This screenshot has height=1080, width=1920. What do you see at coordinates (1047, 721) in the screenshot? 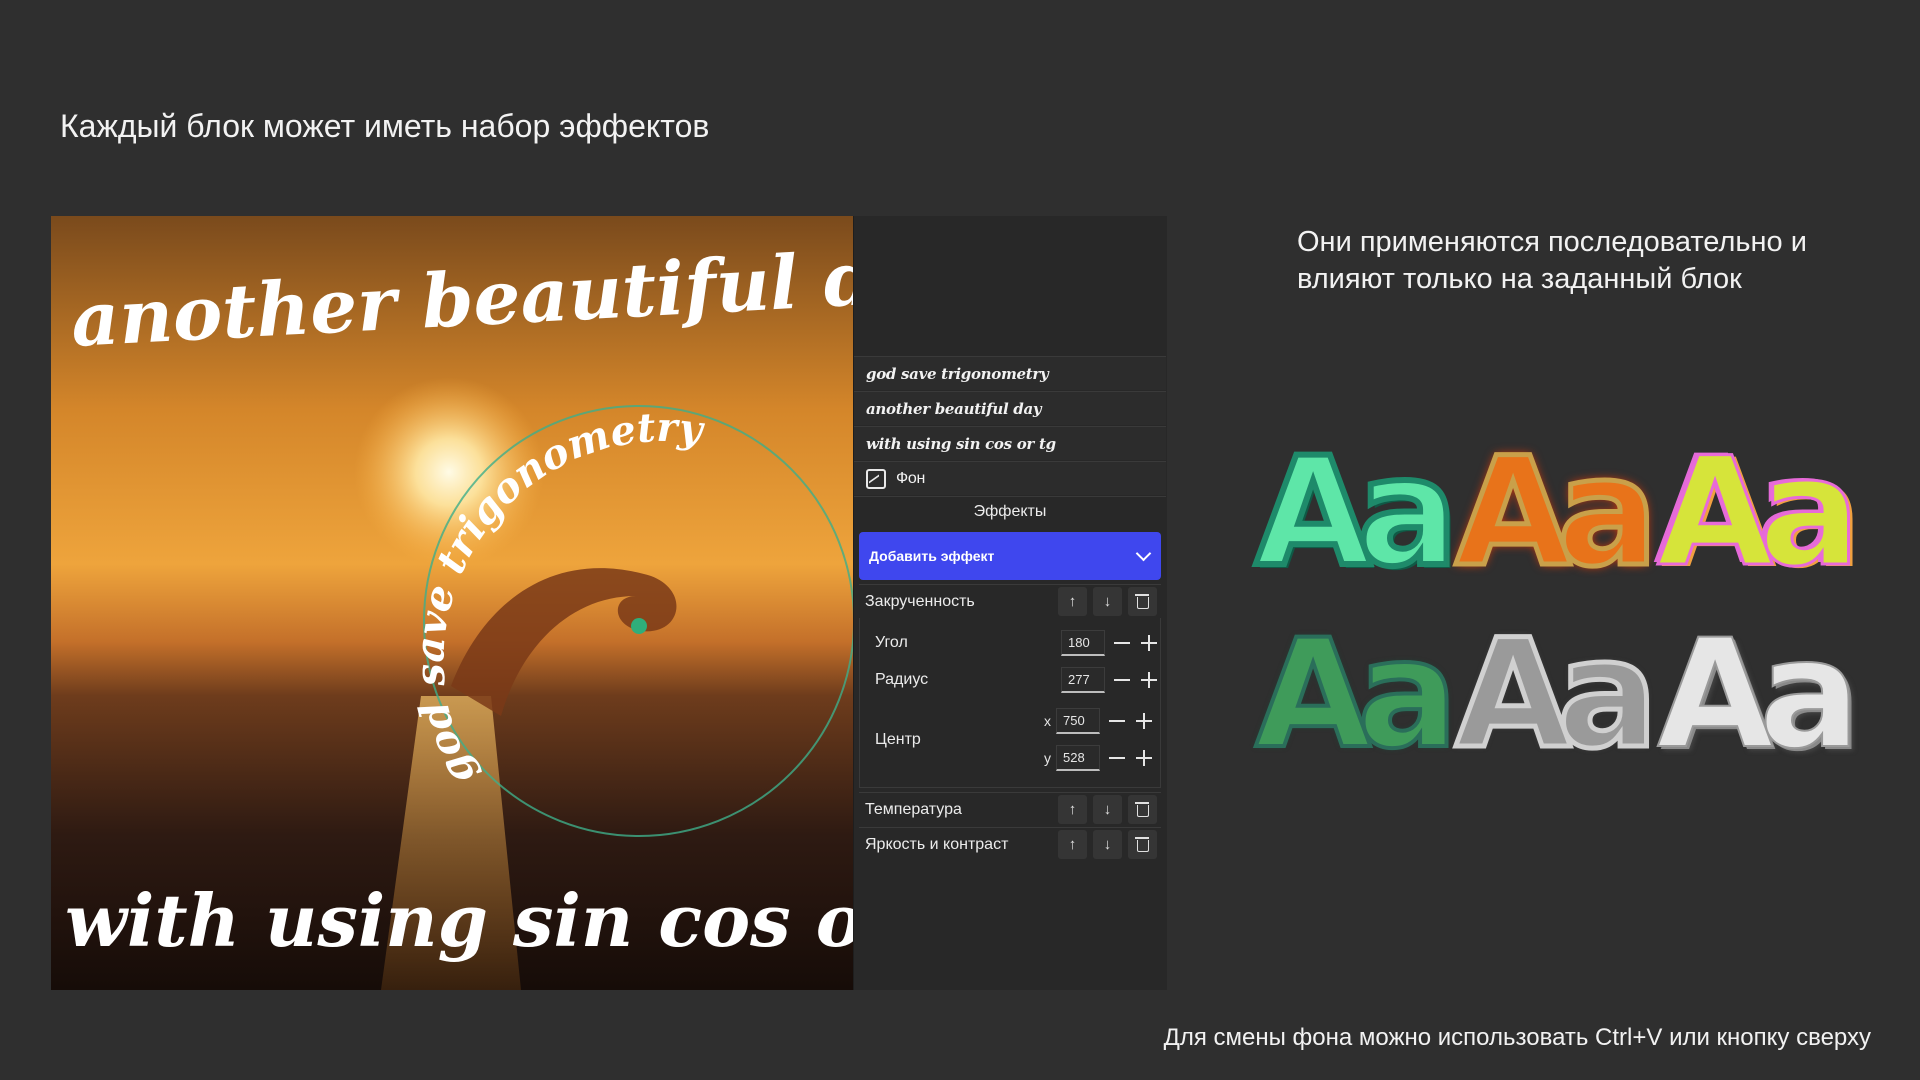
I see `center-x-label: x` at bounding box center [1047, 721].